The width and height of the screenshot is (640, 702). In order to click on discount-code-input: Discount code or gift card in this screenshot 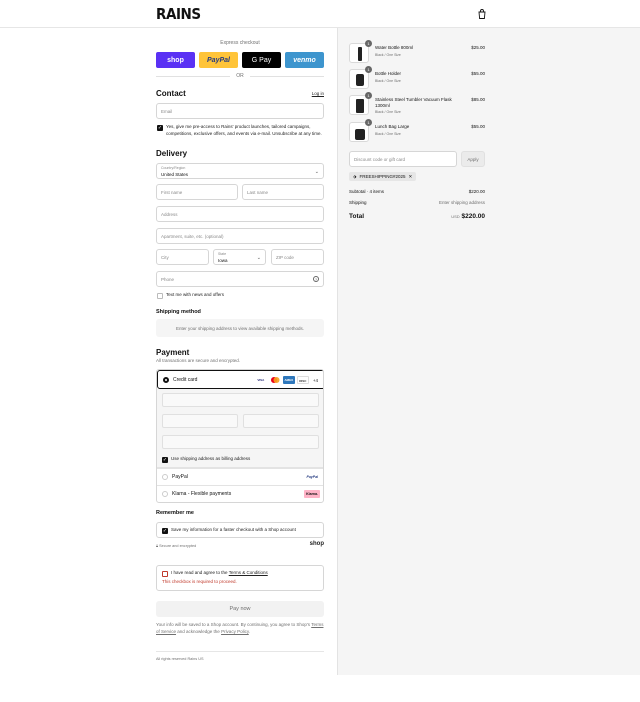, I will do `click(403, 159)`.